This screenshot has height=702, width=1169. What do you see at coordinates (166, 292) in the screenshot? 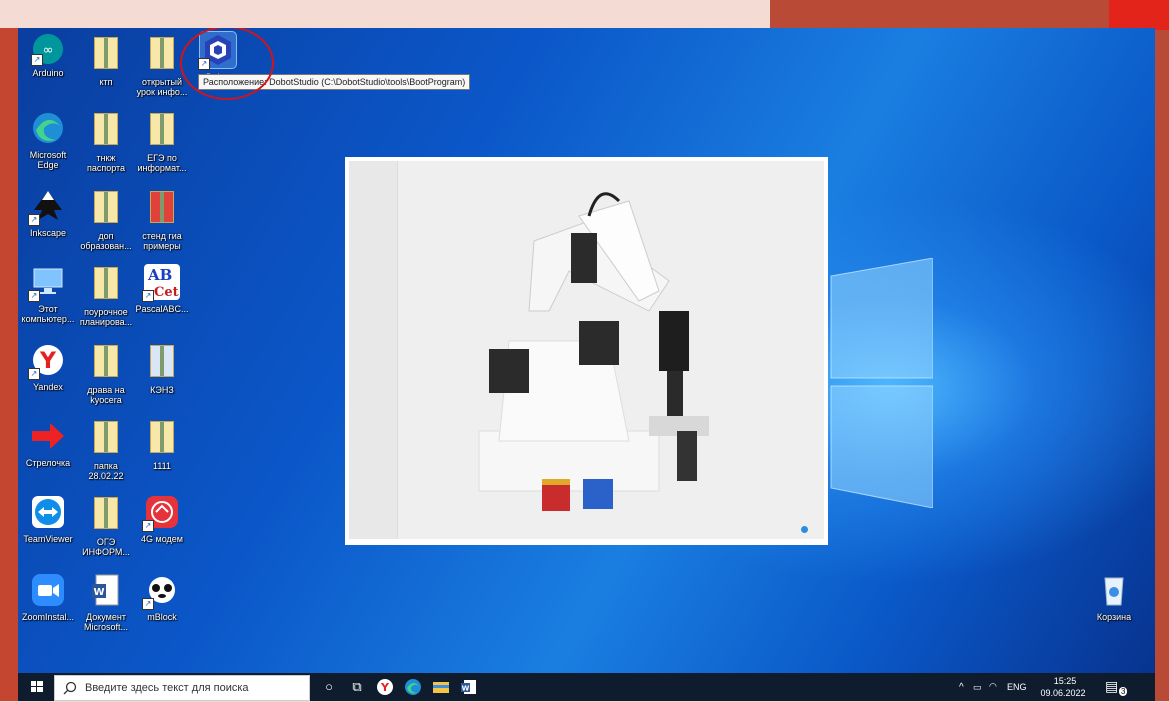
I see `svg-text: Cet` at bounding box center [166, 292].